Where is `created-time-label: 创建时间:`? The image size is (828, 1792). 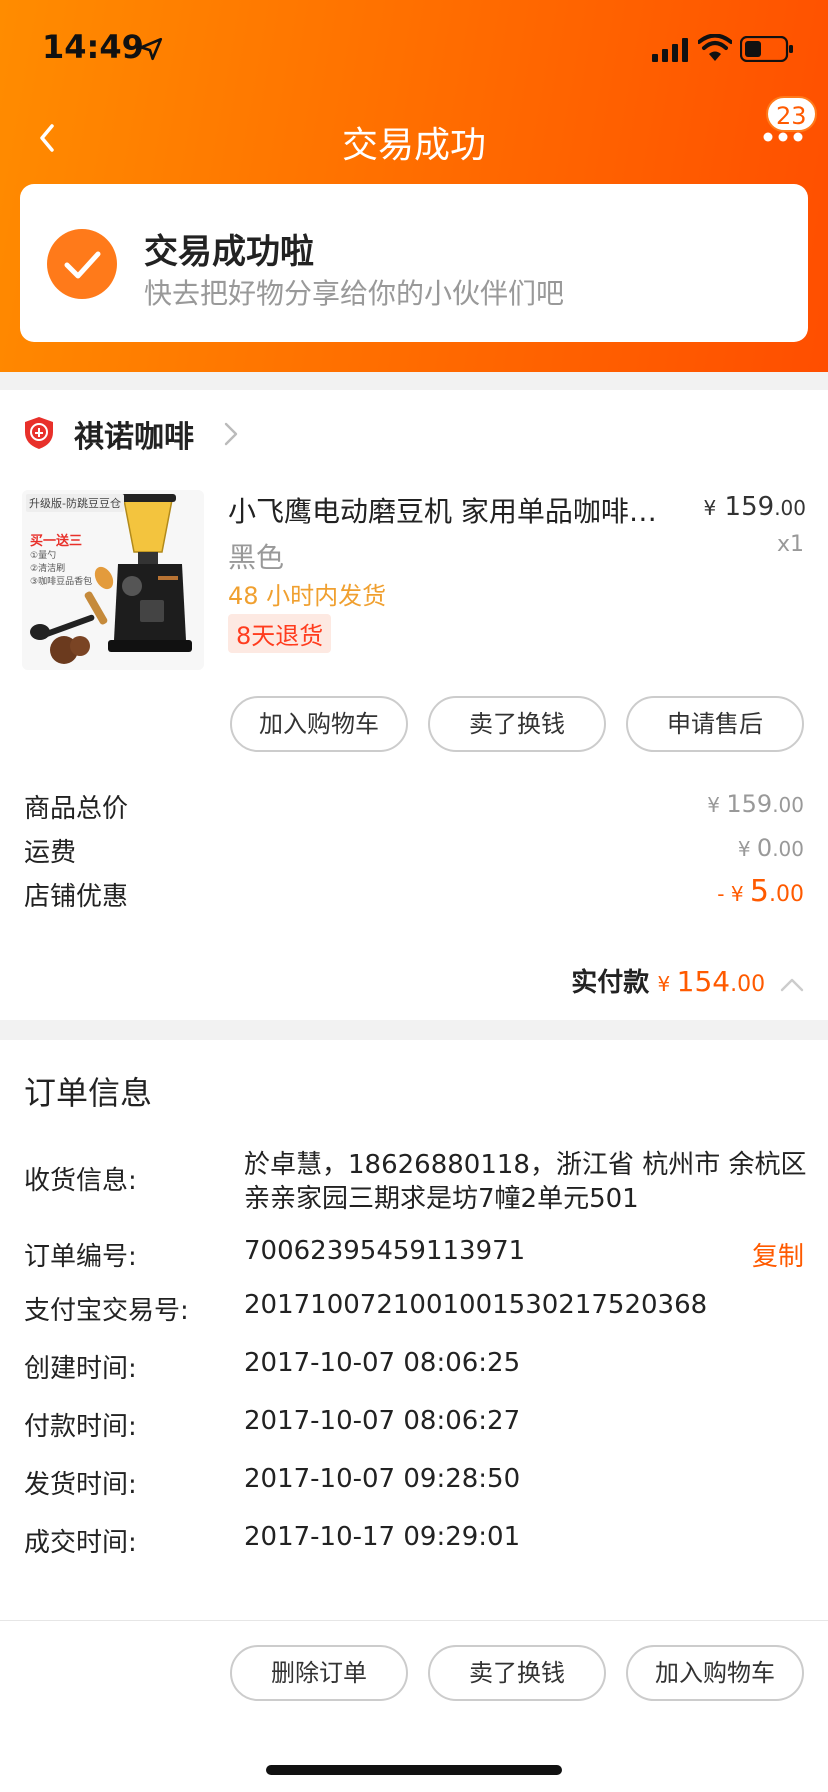
created-time-label: 创建时间: is located at coordinates (80, 1369).